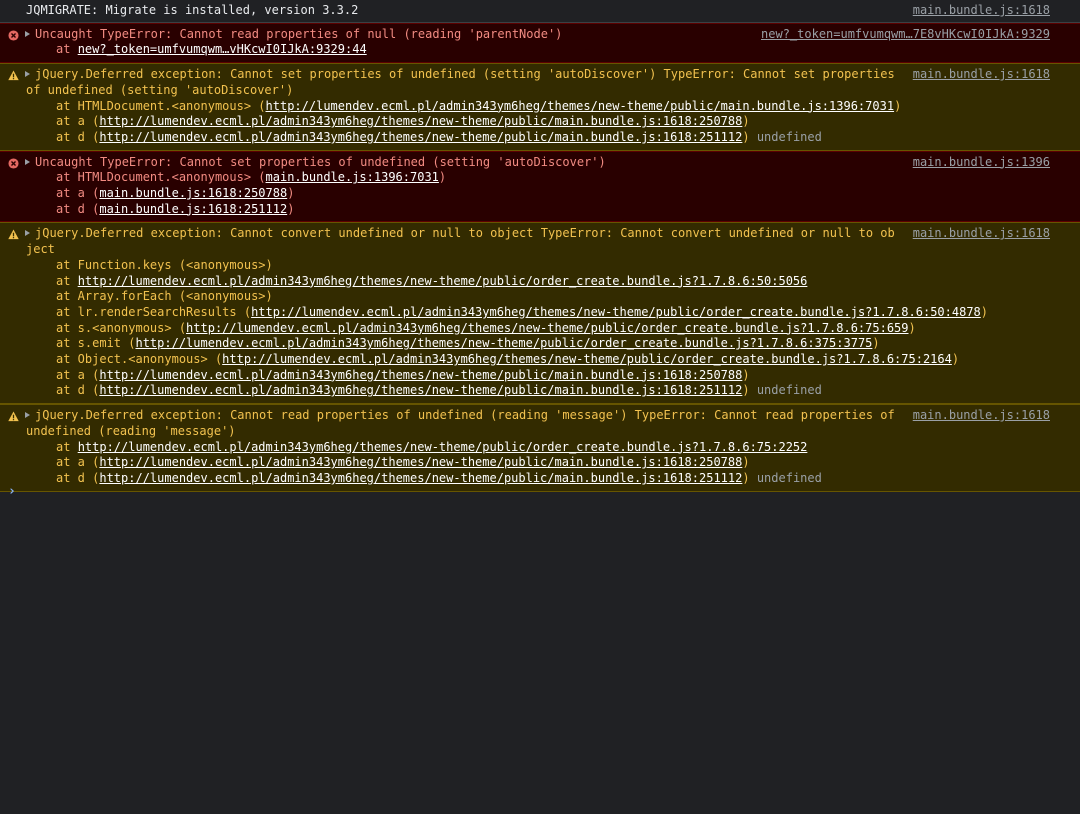 This screenshot has width=1080, height=814. I want to click on stack-frame: at d (main.bundle.js:1618:251112), so click(538, 210).